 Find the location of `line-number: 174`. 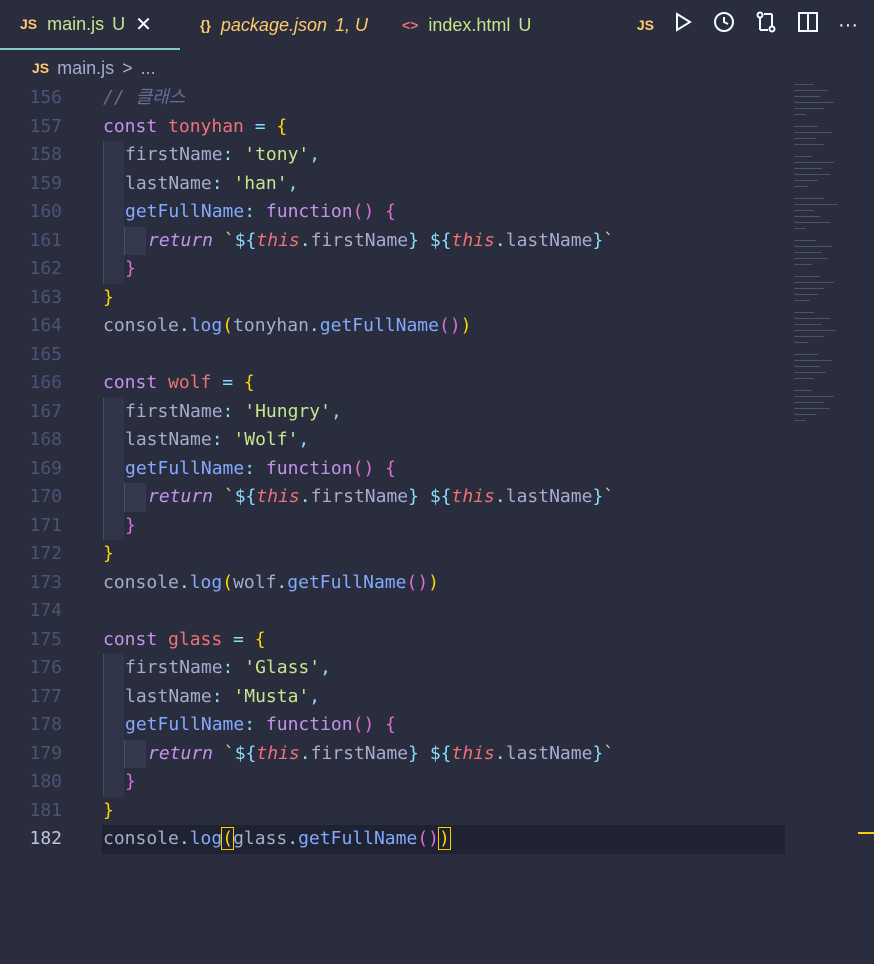

line-number: 174 is located at coordinates (45, 610).